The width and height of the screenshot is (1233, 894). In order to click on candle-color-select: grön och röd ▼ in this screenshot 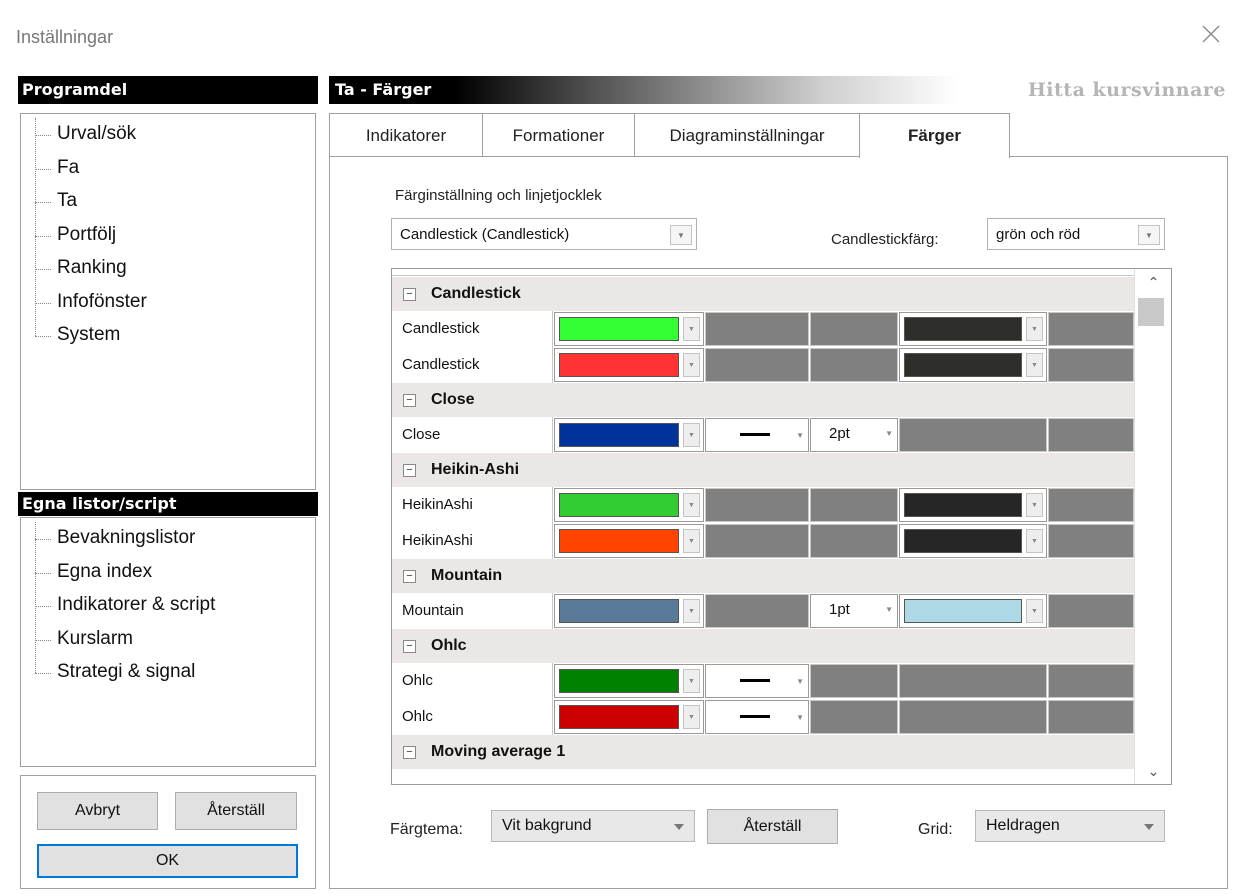, I will do `click(1076, 234)`.